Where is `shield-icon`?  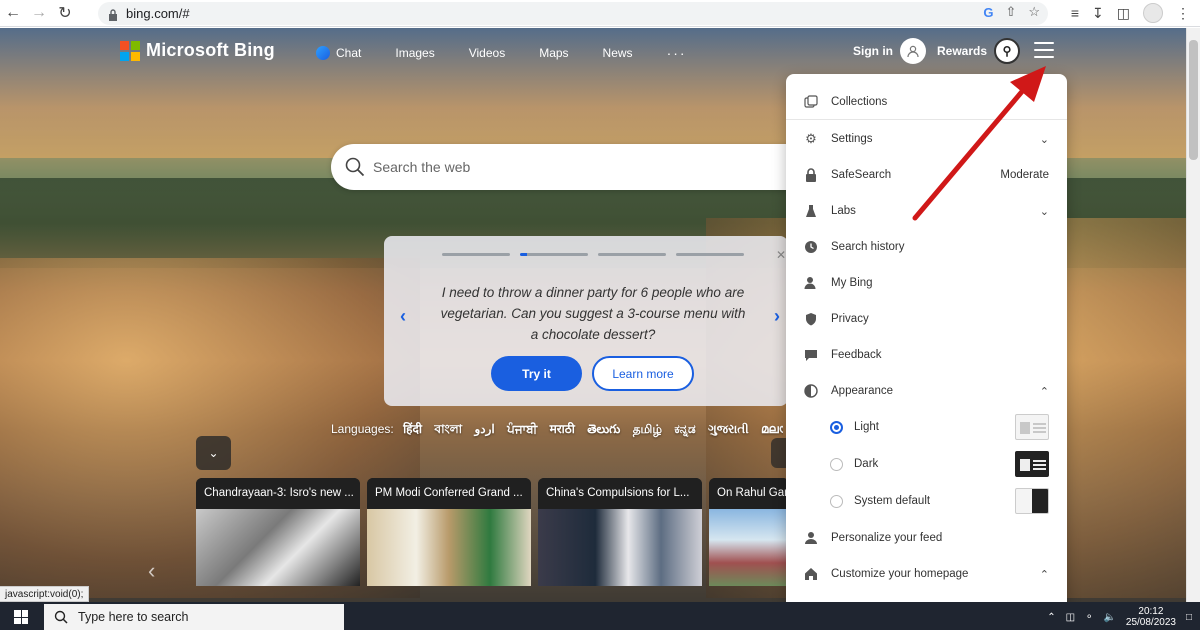 shield-icon is located at coordinates (811, 319).